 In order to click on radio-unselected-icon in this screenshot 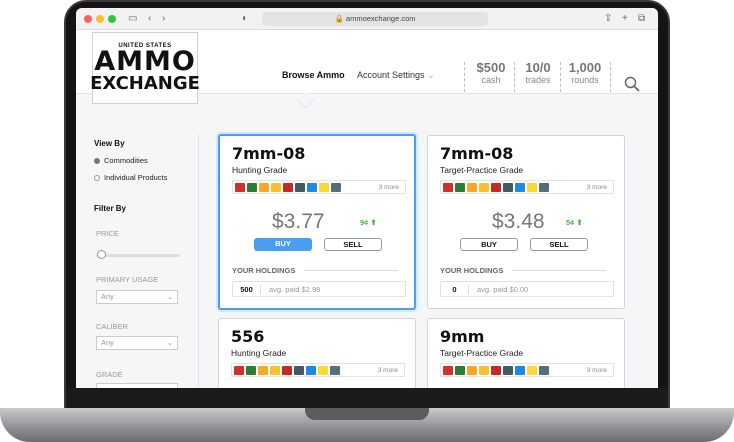, I will do `click(97, 177)`.